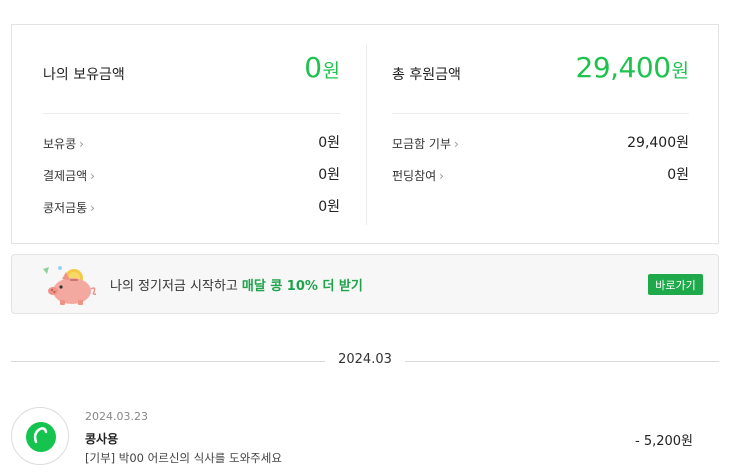  What do you see at coordinates (65, 175) in the screenshot?
I see `payment-amount-link: 결제금액` at bounding box center [65, 175].